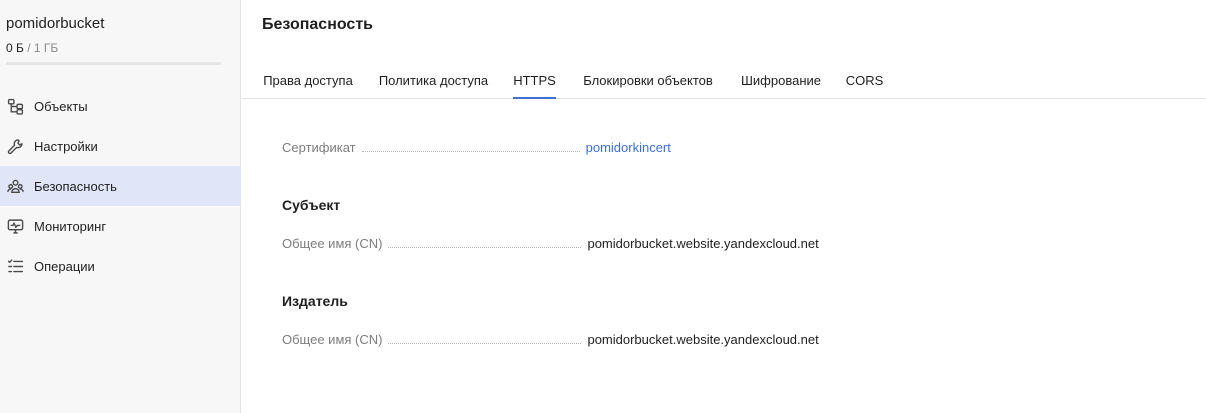  What do you see at coordinates (66, 146) in the screenshot?
I see `sidebar-item-label: Настройки` at bounding box center [66, 146].